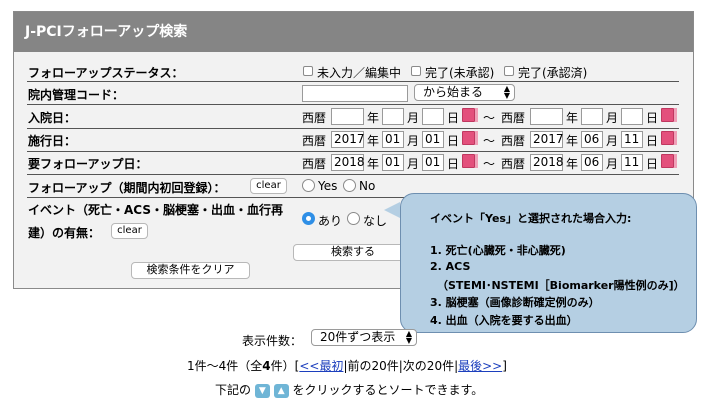 The width and height of the screenshot is (707, 402). Describe the element at coordinates (367, 186) in the screenshot. I see `followup-first-no-label: No` at that location.